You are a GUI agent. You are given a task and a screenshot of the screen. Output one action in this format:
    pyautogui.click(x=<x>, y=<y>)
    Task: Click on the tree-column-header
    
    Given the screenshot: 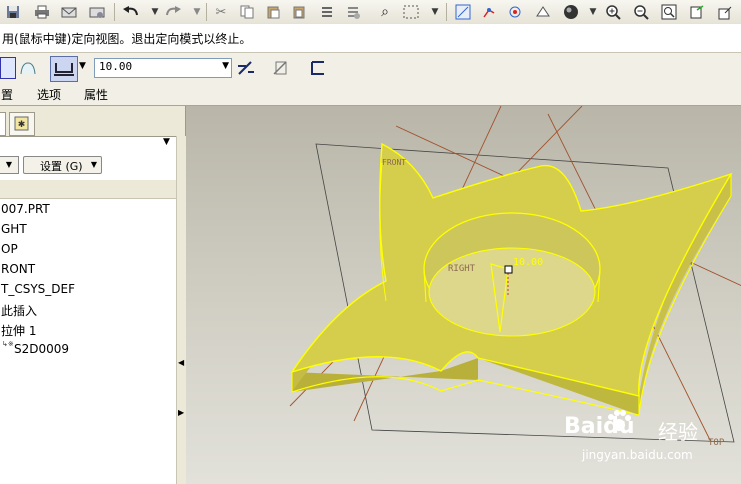 What is the action you would take?
    pyautogui.click(x=88, y=189)
    